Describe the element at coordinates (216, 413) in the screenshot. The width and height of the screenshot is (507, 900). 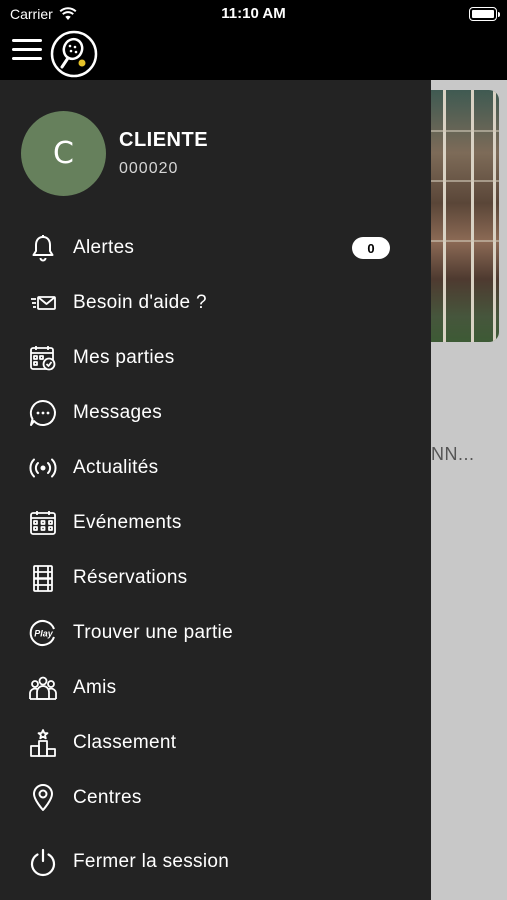
I see `menu-item-messages: Messages` at that location.